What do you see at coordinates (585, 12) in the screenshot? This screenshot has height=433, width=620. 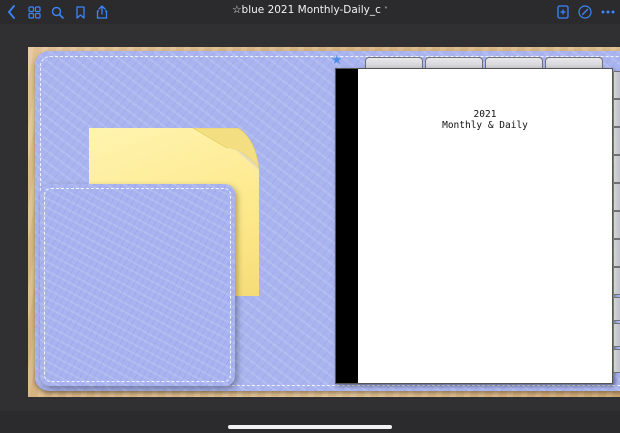 I see `pen-icon` at bounding box center [585, 12].